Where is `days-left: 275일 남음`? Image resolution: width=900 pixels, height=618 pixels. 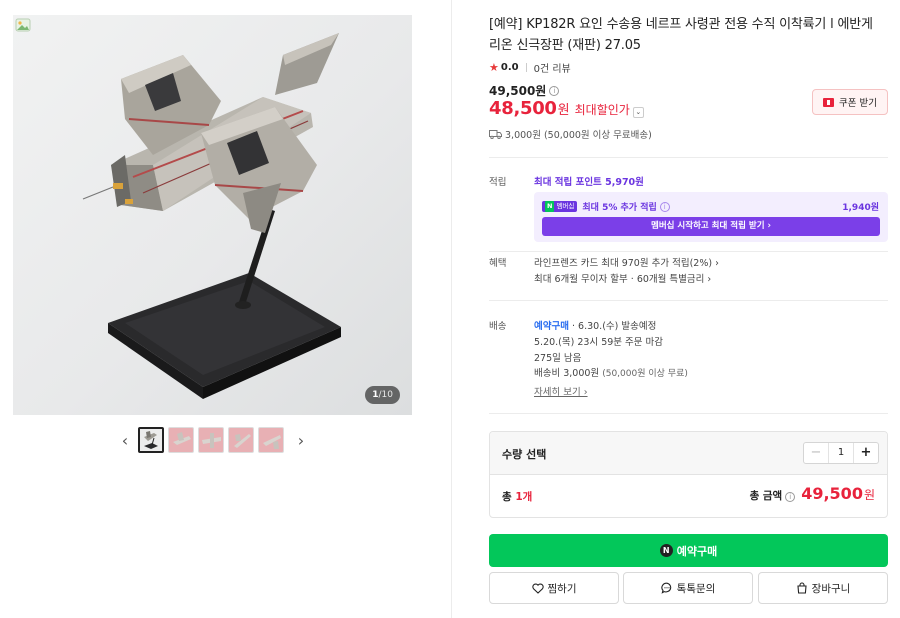
days-left: 275일 남음 is located at coordinates (558, 358).